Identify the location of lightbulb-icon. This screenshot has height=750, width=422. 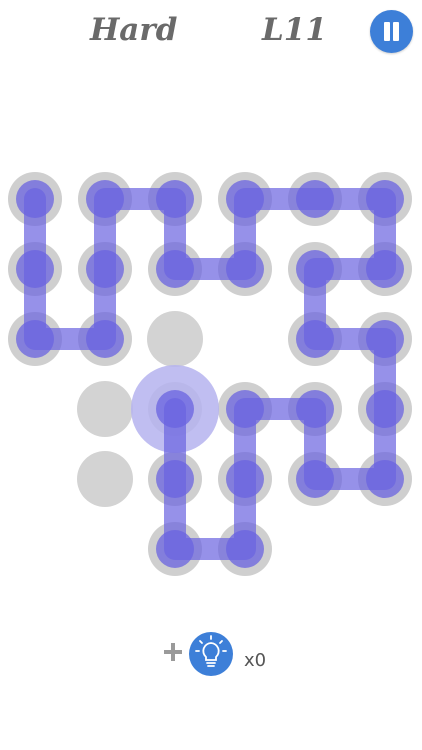
(211, 651).